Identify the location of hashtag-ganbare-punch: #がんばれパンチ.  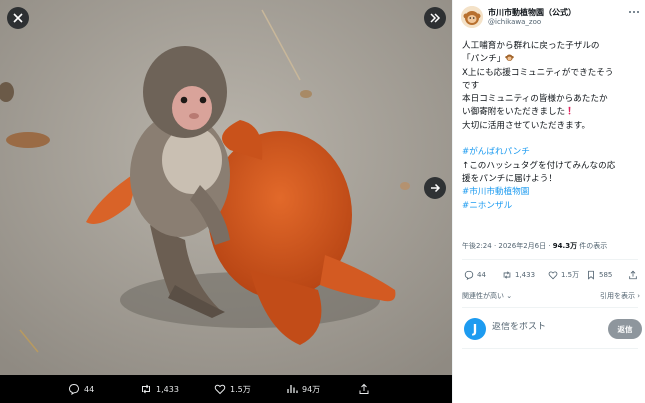
(552, 152).